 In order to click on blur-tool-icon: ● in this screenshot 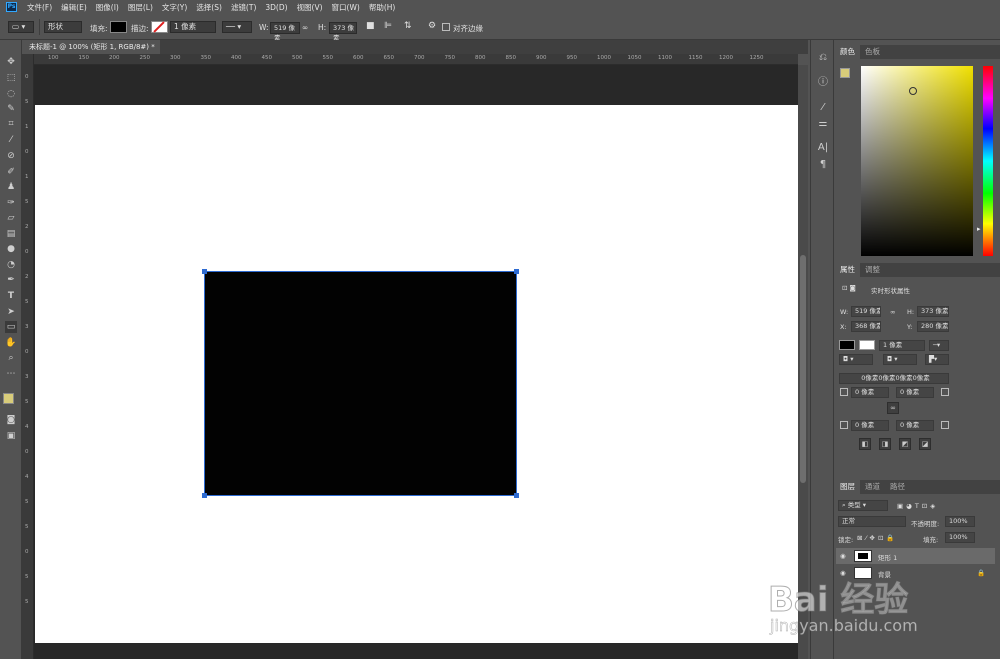, I will do `click(11, 249)`.